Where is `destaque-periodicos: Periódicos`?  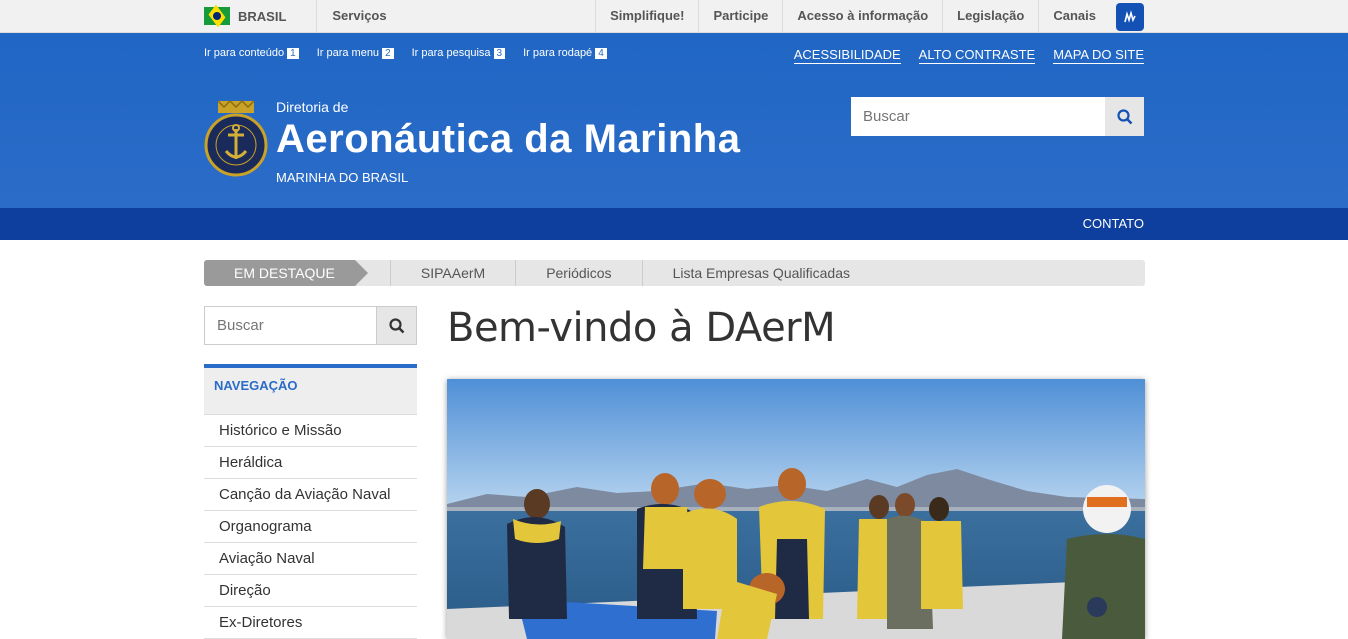
destaque-periodicos: Periódicos is located at coordinates (578, 273).